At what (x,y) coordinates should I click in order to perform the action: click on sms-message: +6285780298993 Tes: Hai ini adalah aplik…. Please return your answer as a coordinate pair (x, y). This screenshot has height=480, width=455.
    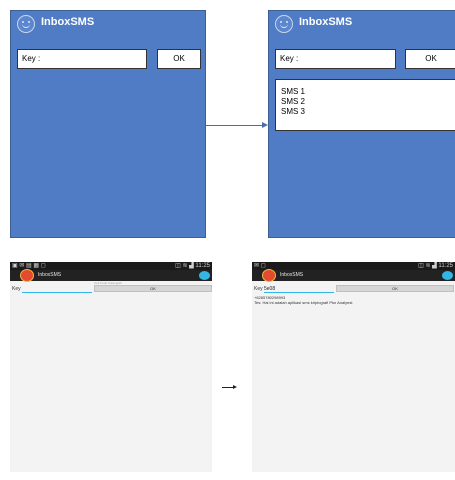
    Looking at the image, I should click on (353, 300).